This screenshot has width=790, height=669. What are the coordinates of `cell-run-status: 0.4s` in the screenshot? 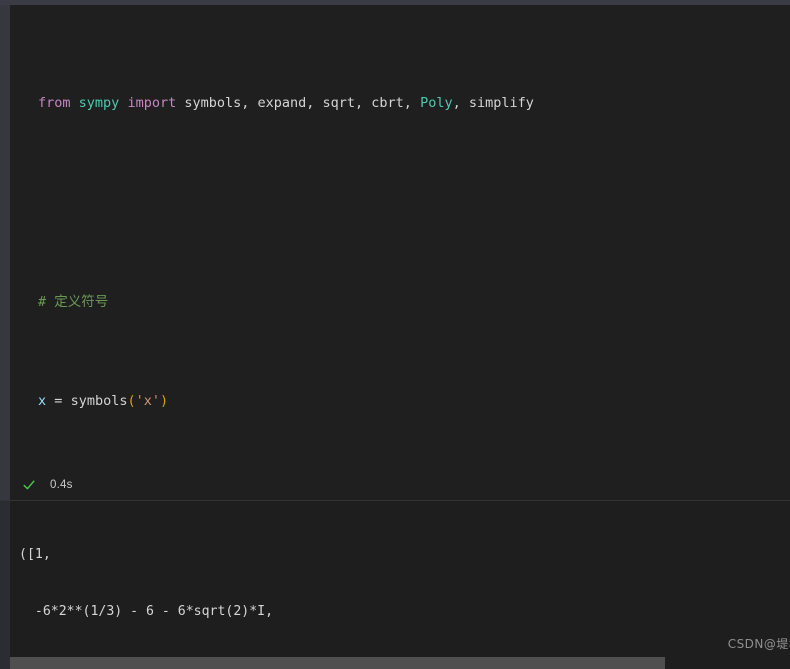 It's located at (400, 485).